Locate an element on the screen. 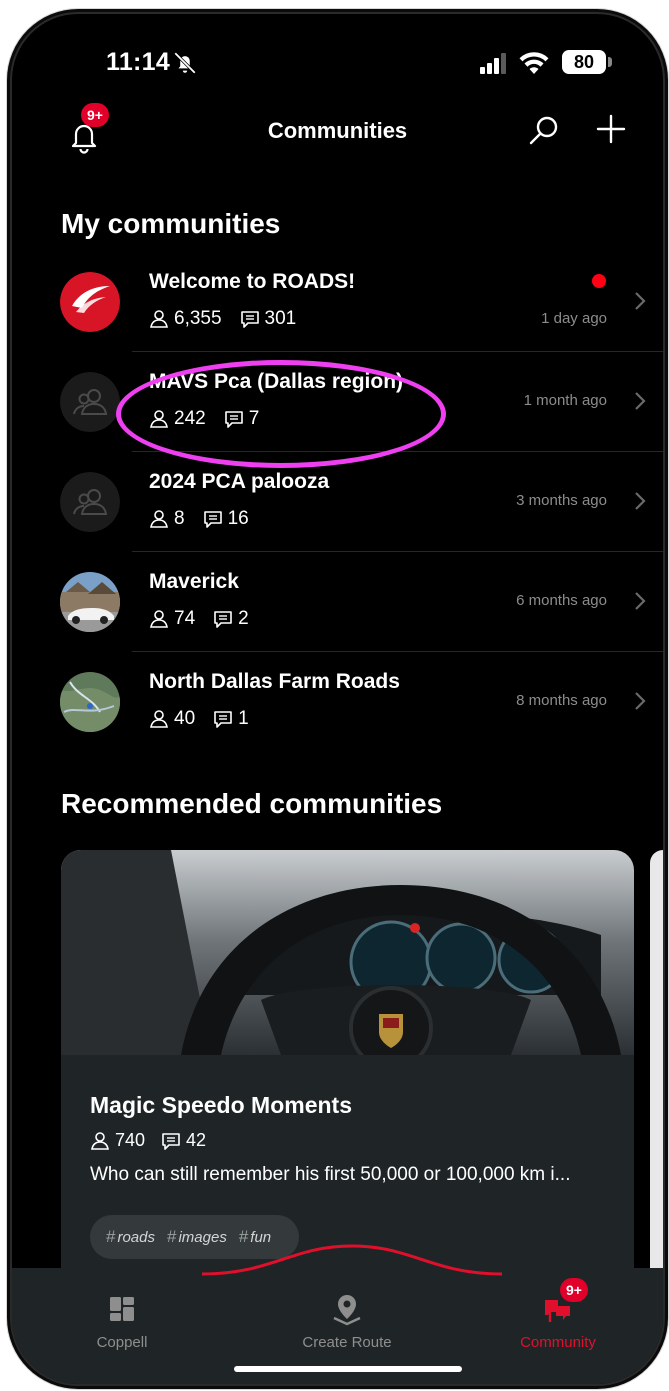 The image size is (669, 1391). tab-create-route: Create Route is located at coordinates (347, 1321).